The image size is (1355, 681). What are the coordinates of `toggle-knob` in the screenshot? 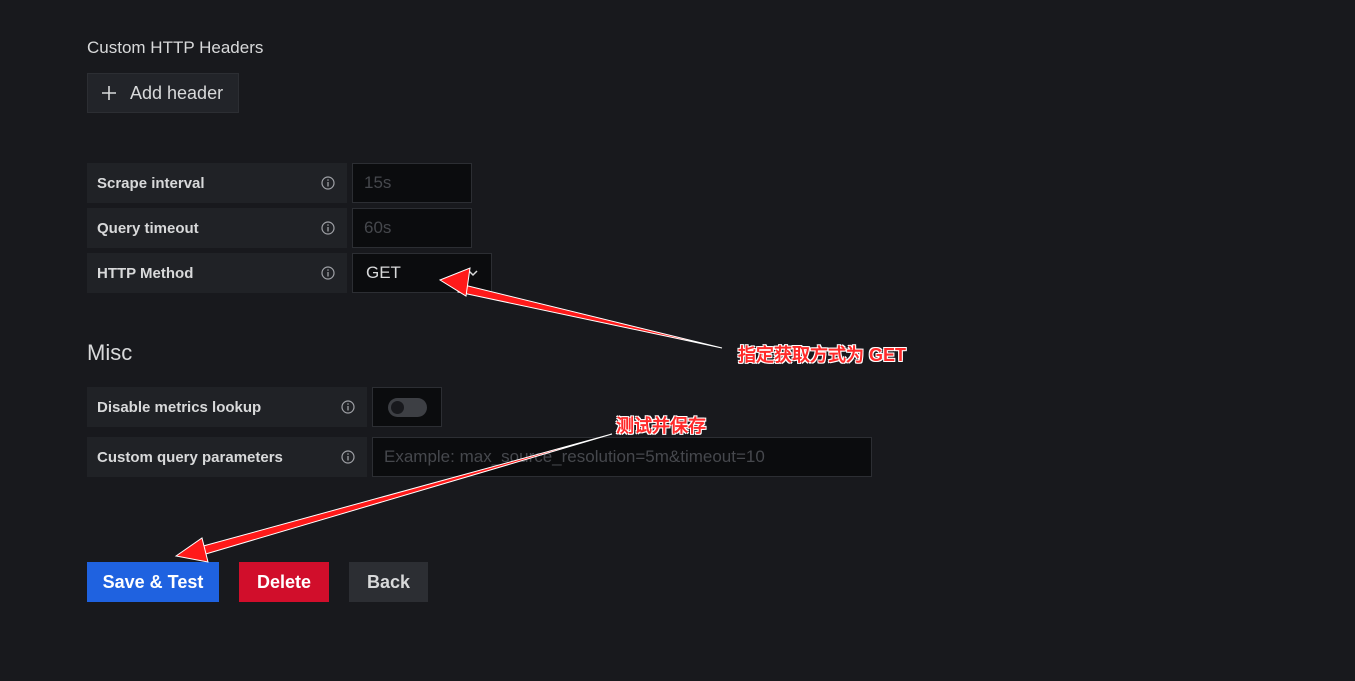 It's located at (397, 407).